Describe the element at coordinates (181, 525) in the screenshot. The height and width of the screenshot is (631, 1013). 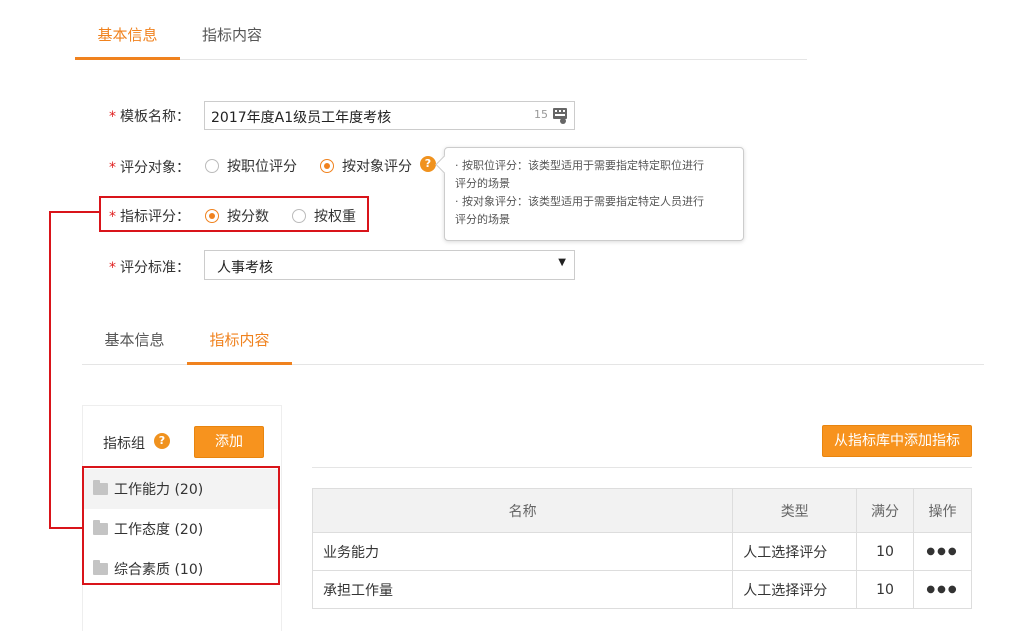
I see `group-list-highlight` at that location.